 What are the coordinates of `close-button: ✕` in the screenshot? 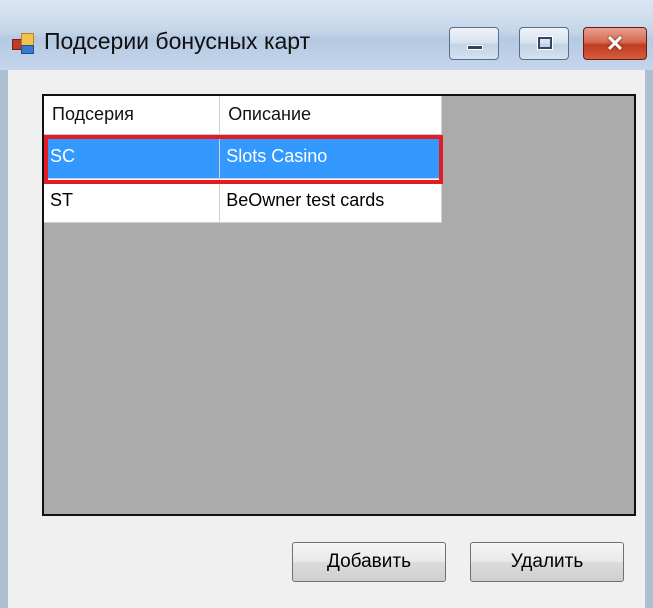 It's located at (615, 43).